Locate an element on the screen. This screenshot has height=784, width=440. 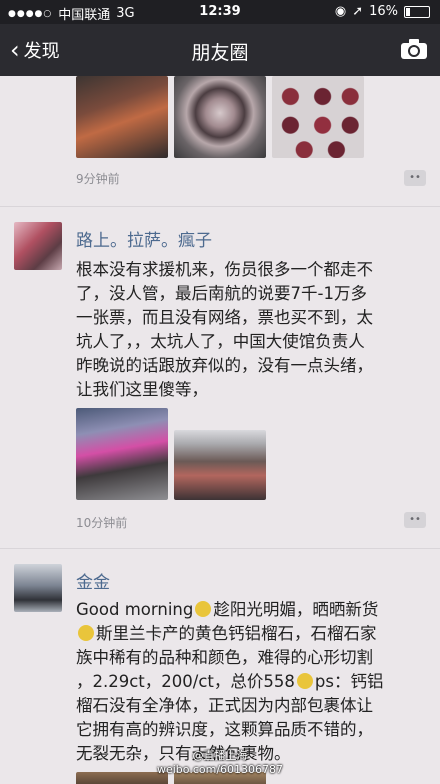
status-bar: ●●●●○ 中国联通 3G 12:39 ◉ ➚ 16% is located at coordinates (220, 12).